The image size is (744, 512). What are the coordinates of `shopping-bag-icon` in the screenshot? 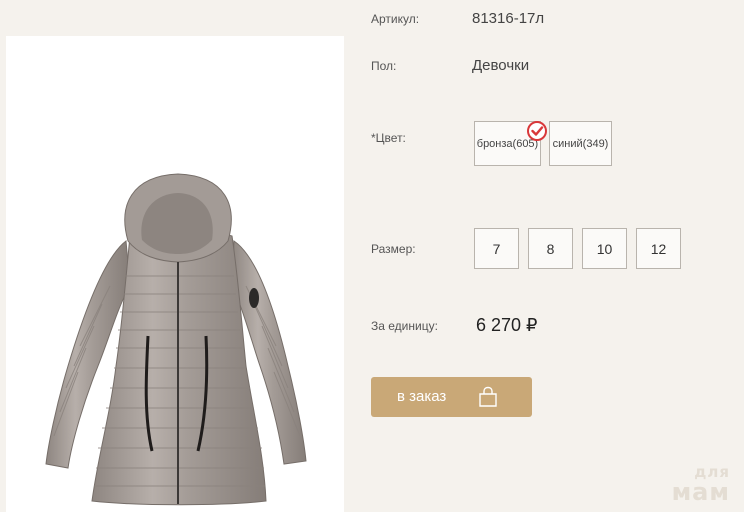 It's located at (488, 396).